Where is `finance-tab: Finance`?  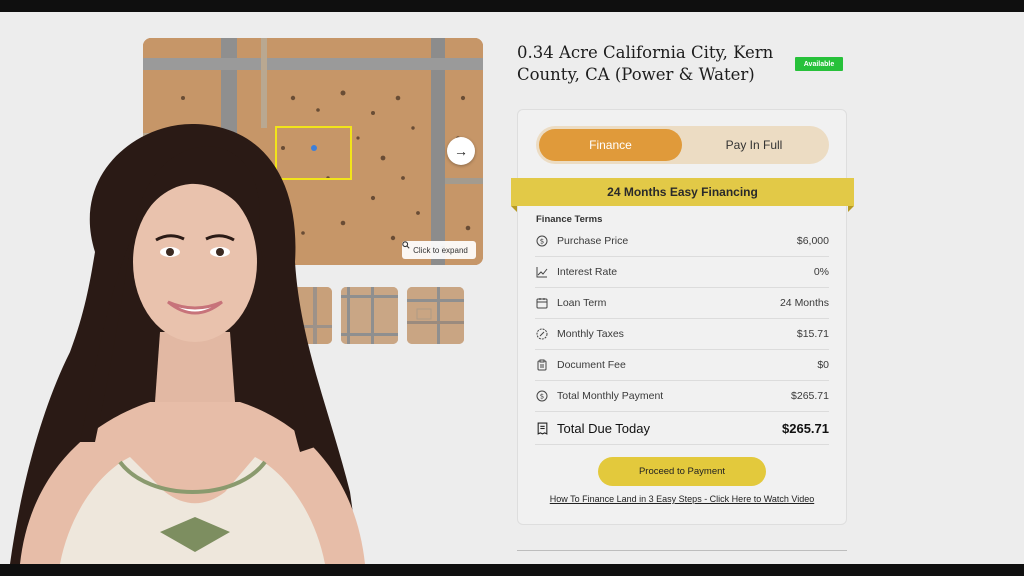
finance-tab: Finance is located at coordinates (610, 145).